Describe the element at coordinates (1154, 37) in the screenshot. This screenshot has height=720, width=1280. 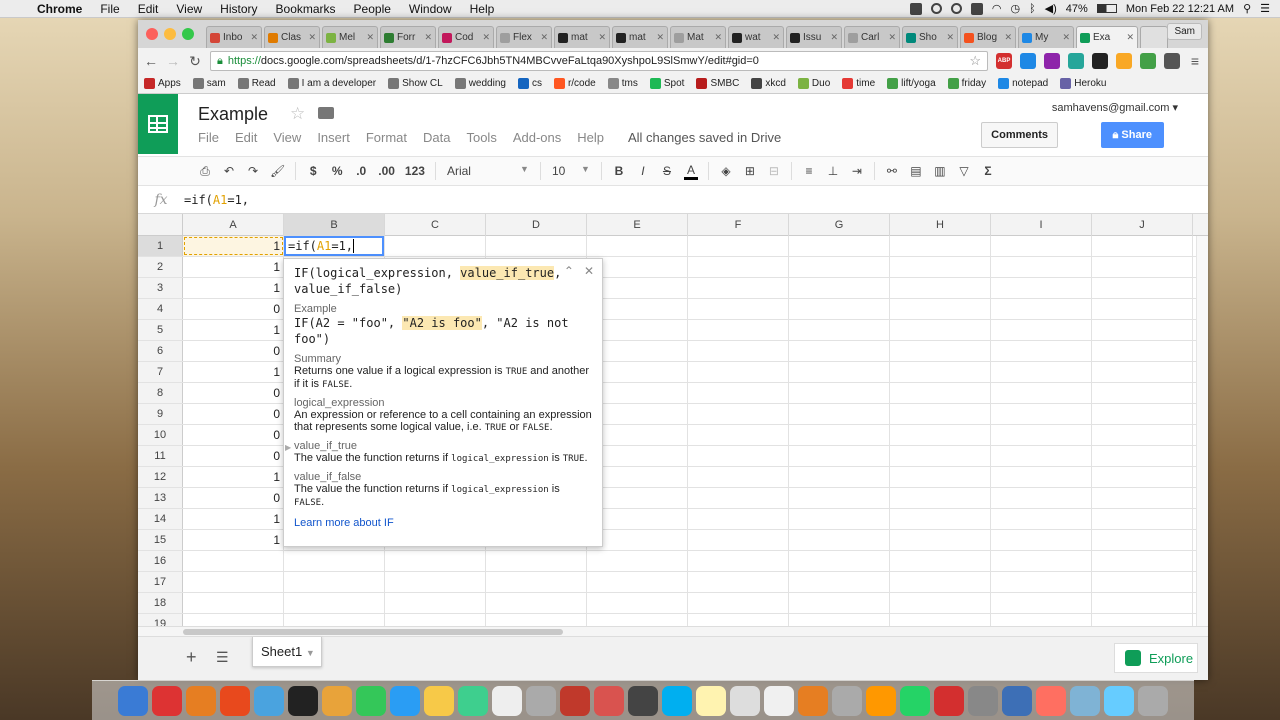
I see `new-tab-button` at that location.